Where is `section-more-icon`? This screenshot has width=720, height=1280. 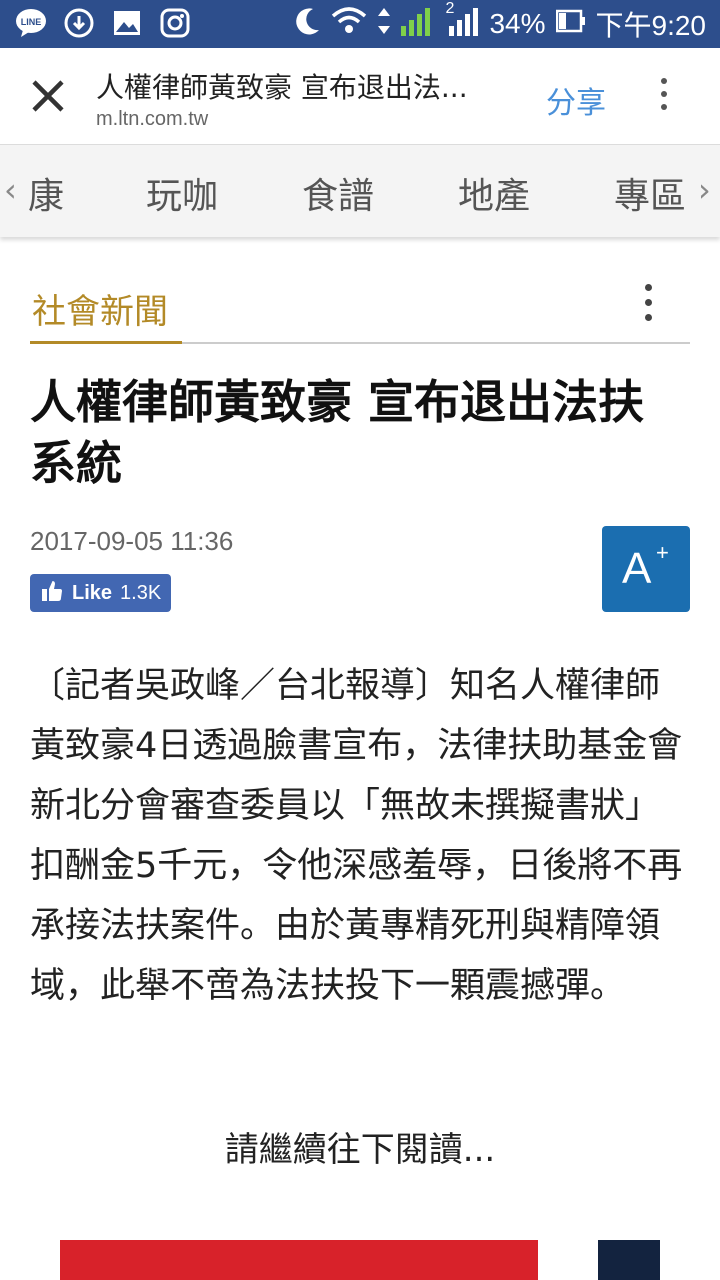
section-more-icon is located at coordinates (648, 306).